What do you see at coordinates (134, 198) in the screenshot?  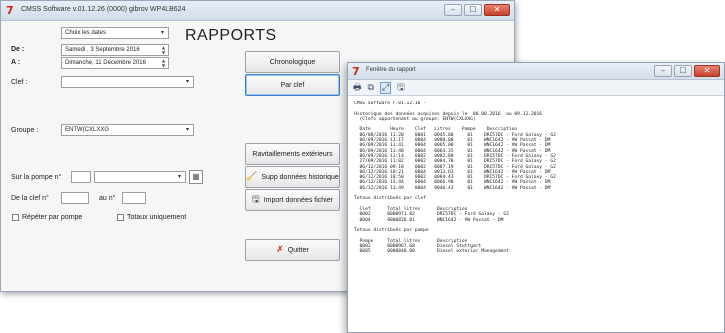 I see `clef-to-input` at bounding box center [134, 198].